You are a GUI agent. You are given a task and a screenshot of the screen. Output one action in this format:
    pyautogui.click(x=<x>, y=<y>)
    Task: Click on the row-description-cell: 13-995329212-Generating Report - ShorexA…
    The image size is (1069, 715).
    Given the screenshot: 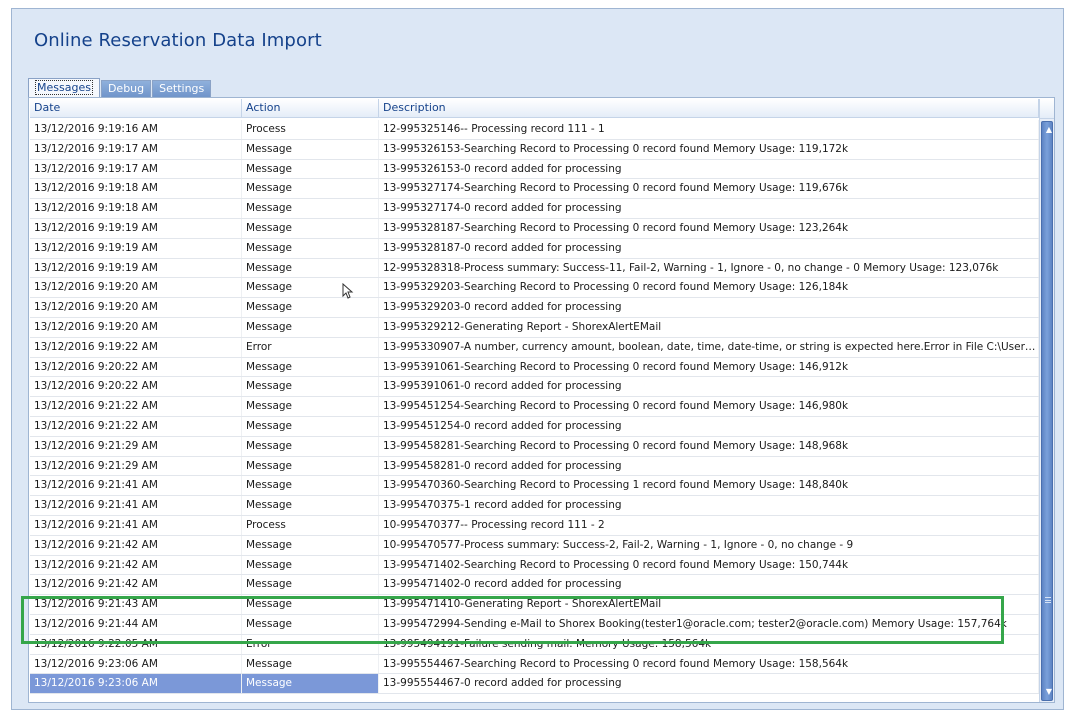 What is the action you would take?
    pyautogui.click(x=709, y=327)
    